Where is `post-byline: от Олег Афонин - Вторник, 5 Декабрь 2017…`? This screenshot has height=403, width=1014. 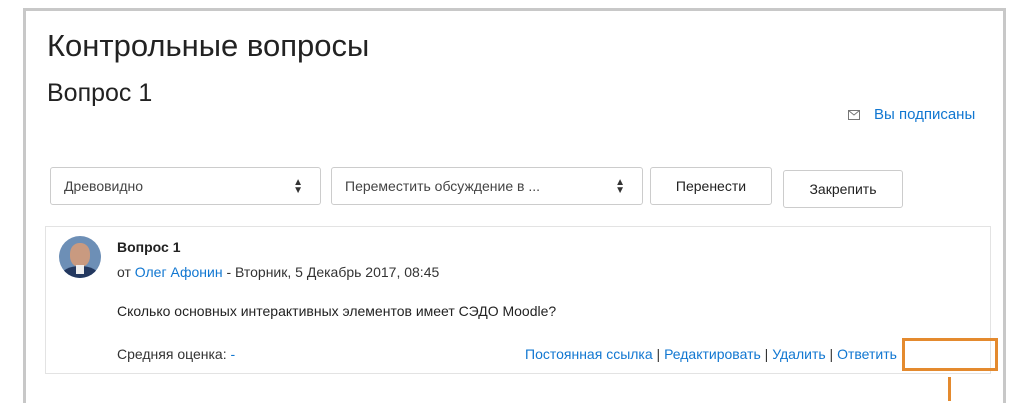 post-byline: от Олег Афонин - Вторник, 5 Декабрь 2017… is located at coordinates (278, 272).